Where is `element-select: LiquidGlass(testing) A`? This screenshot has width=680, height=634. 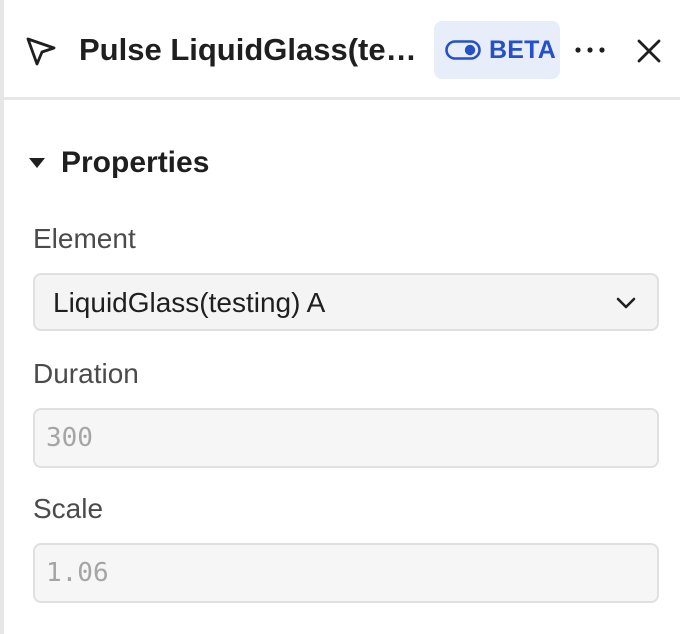
element-select: LiquidGlass(testing) A is located at coordinates (346, 302).